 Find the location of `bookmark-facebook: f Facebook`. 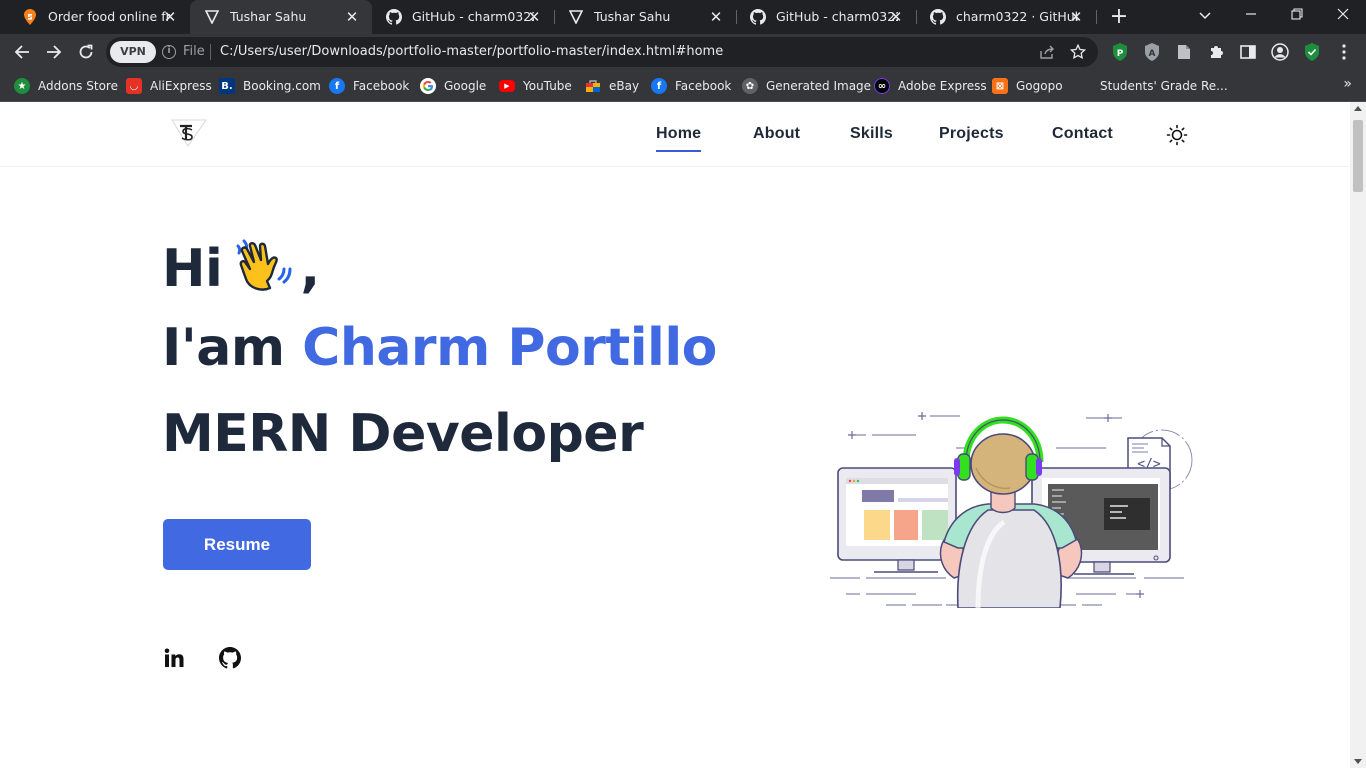

bookmark-facebook: f Facebook is located at coordinates (369, 86).